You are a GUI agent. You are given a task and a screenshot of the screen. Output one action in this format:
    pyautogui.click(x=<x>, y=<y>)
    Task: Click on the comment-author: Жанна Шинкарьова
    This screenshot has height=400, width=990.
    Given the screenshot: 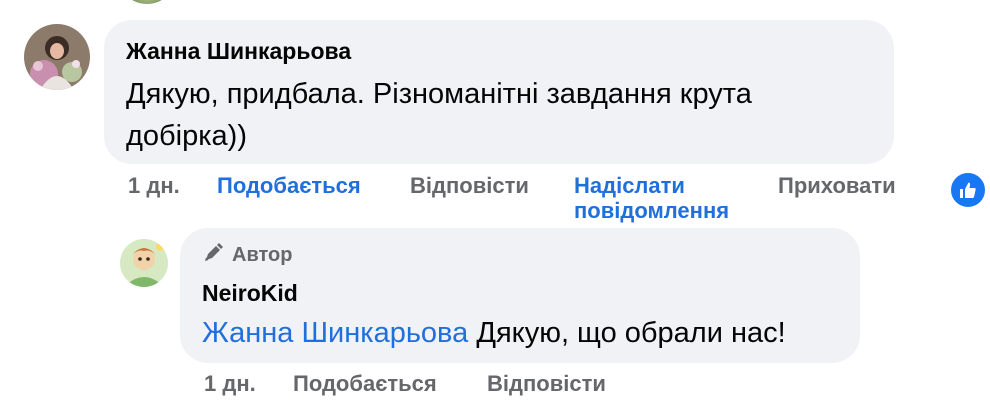 What is the action you would take?
    pyautogui.click(x=238, y=51)
    